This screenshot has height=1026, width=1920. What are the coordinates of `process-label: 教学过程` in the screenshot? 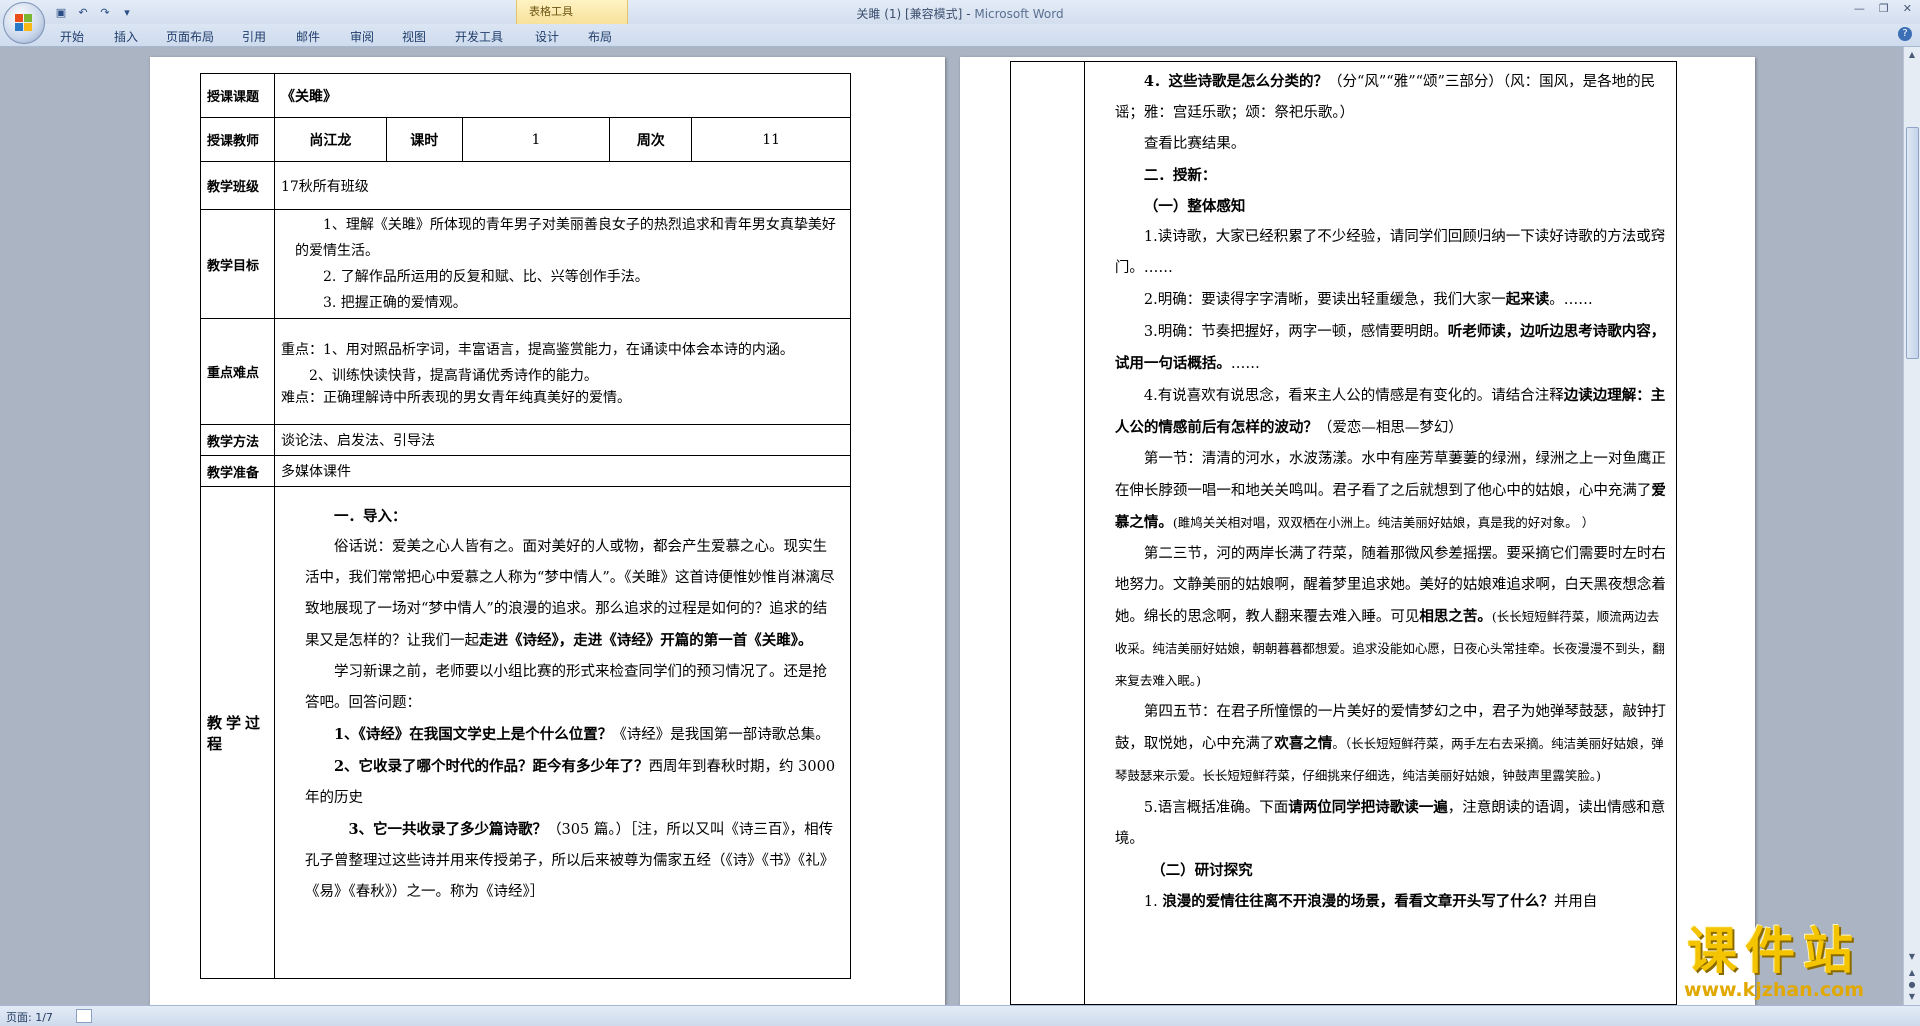 It's located at (237, 732).